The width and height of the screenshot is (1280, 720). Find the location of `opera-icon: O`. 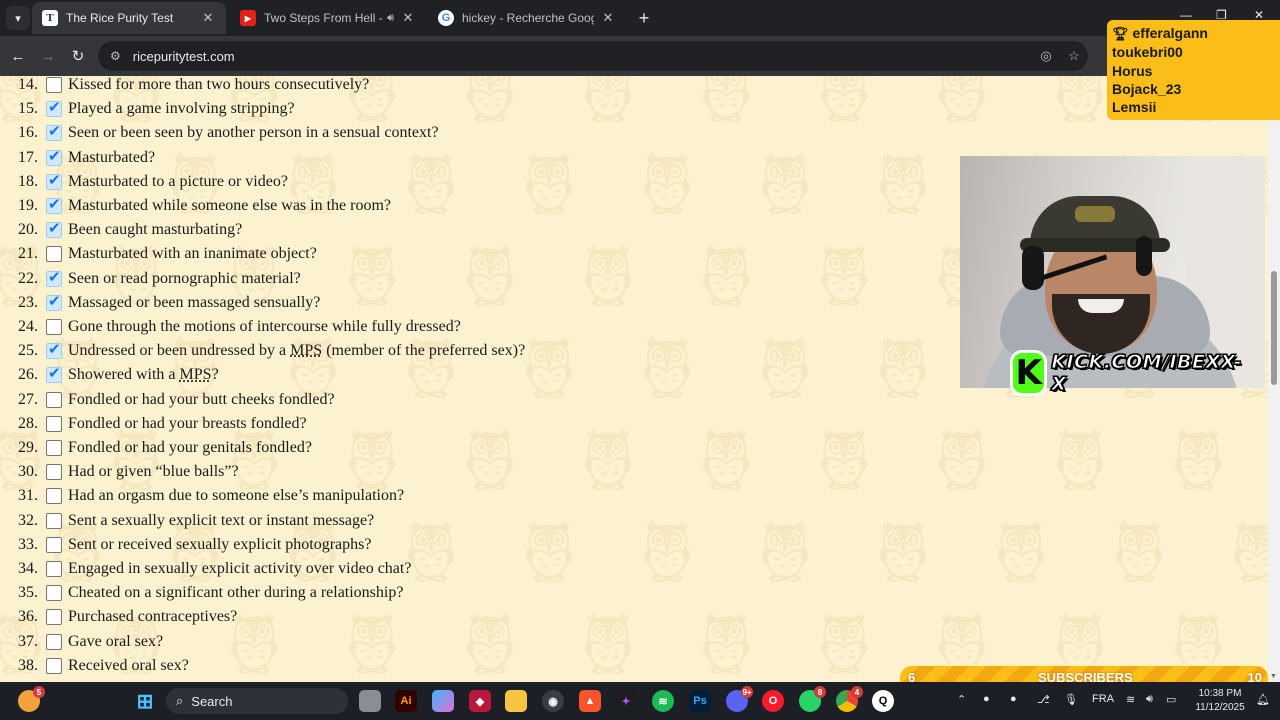

opera-icon: O is located at coordinates (773, 701).